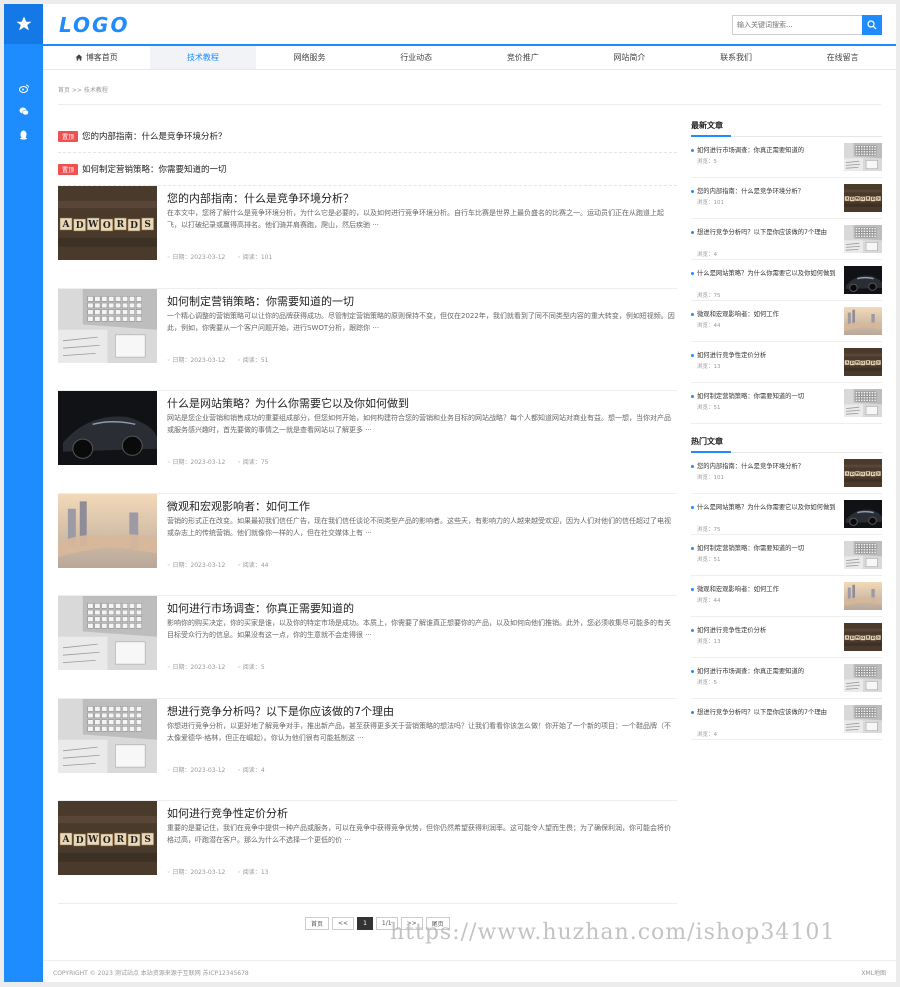 The image size is (900, 987). What do you see at coordinates (523, 57) in the screenshot?
I see `nav-item-ads: 竞价推广` at bounding box center [523, 57].